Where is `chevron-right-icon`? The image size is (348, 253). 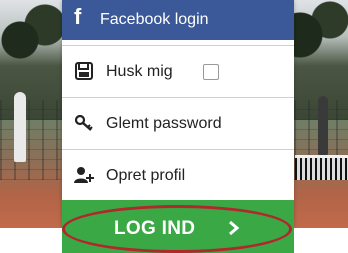
chevron-right-icon is located at coordinates (234, 228).